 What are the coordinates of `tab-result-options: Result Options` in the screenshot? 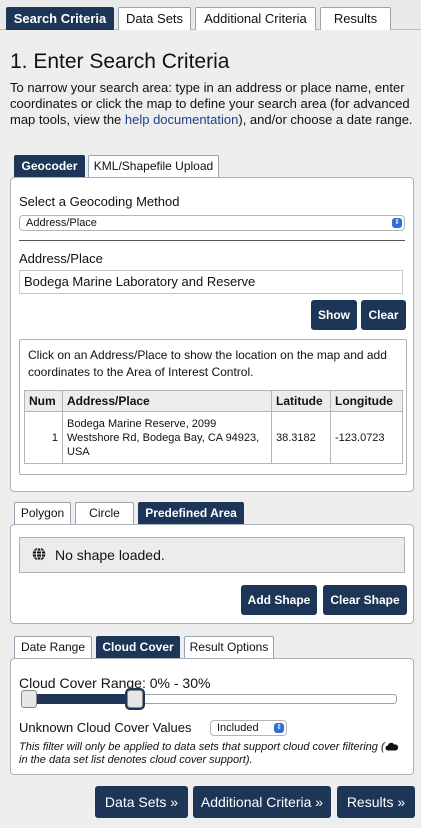 It's located at (229, 647).